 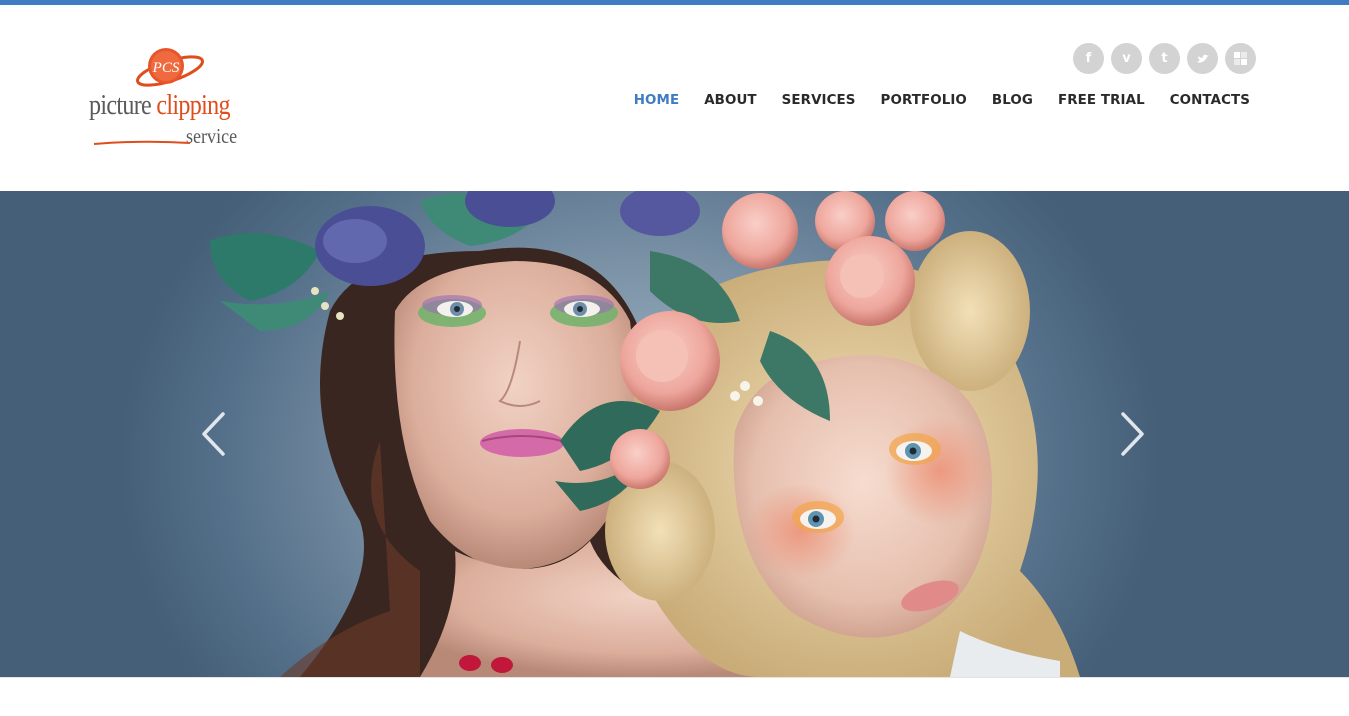 I want to click on chevron-right-icon, so click(x=1132, y=434).